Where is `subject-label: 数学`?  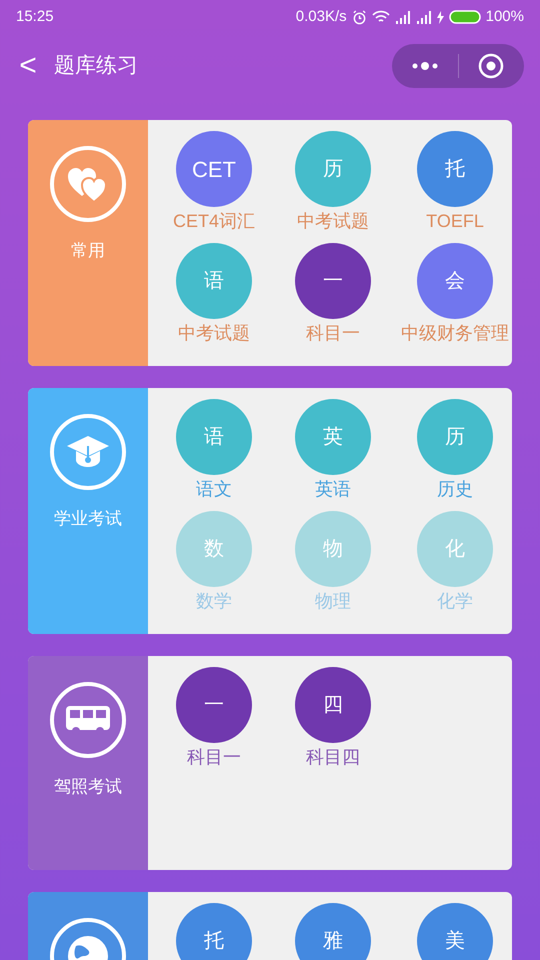
subject-label: 数学 is located at coordinates (214, 601).